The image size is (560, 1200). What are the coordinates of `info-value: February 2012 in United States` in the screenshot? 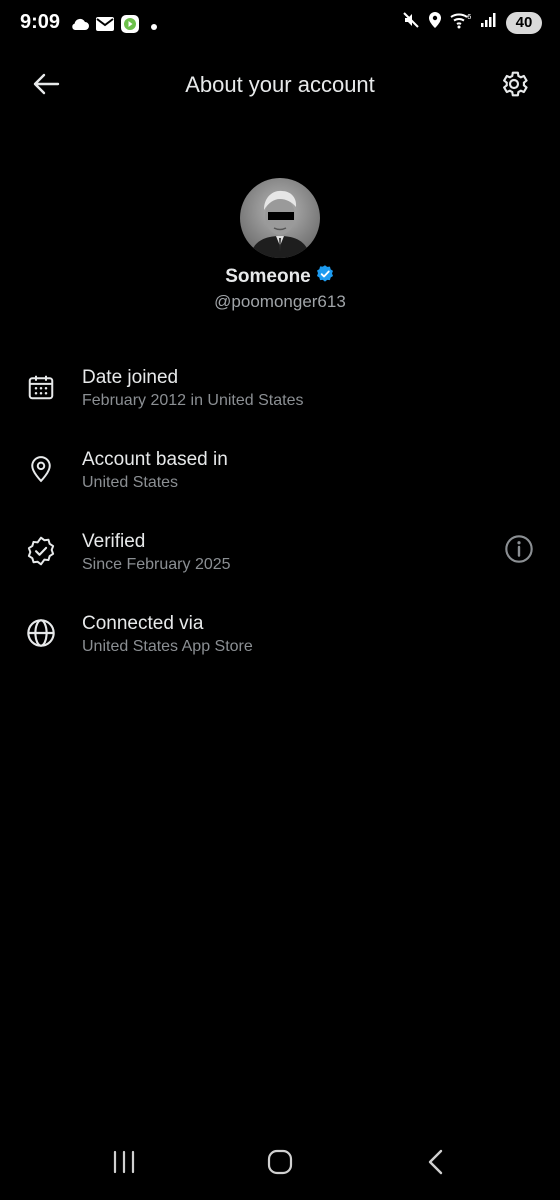 It's located at (193, 400).